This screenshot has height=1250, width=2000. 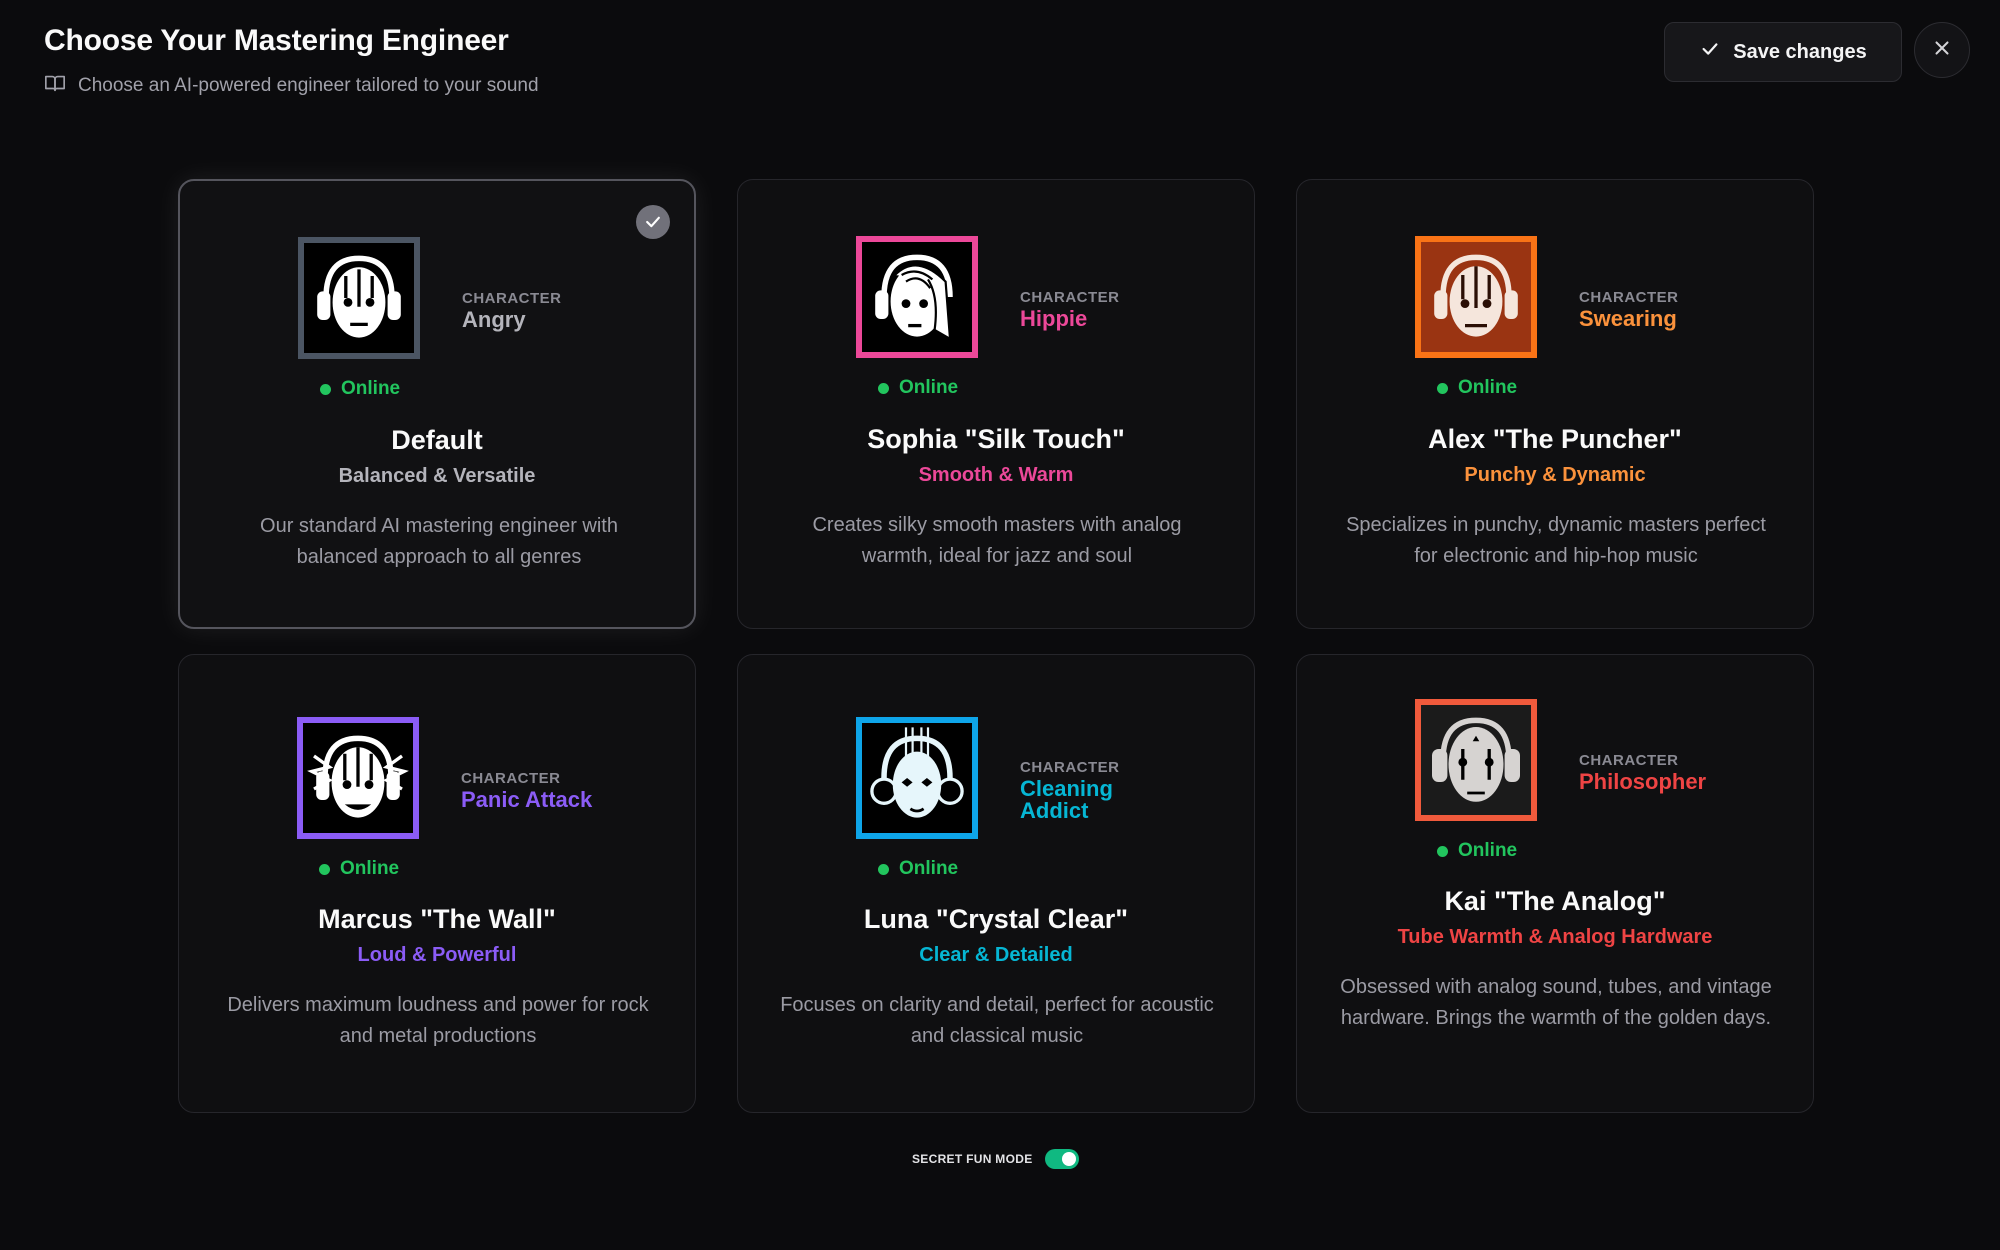 I want to click on toggle-knob, so click(x=1068, y=1159).